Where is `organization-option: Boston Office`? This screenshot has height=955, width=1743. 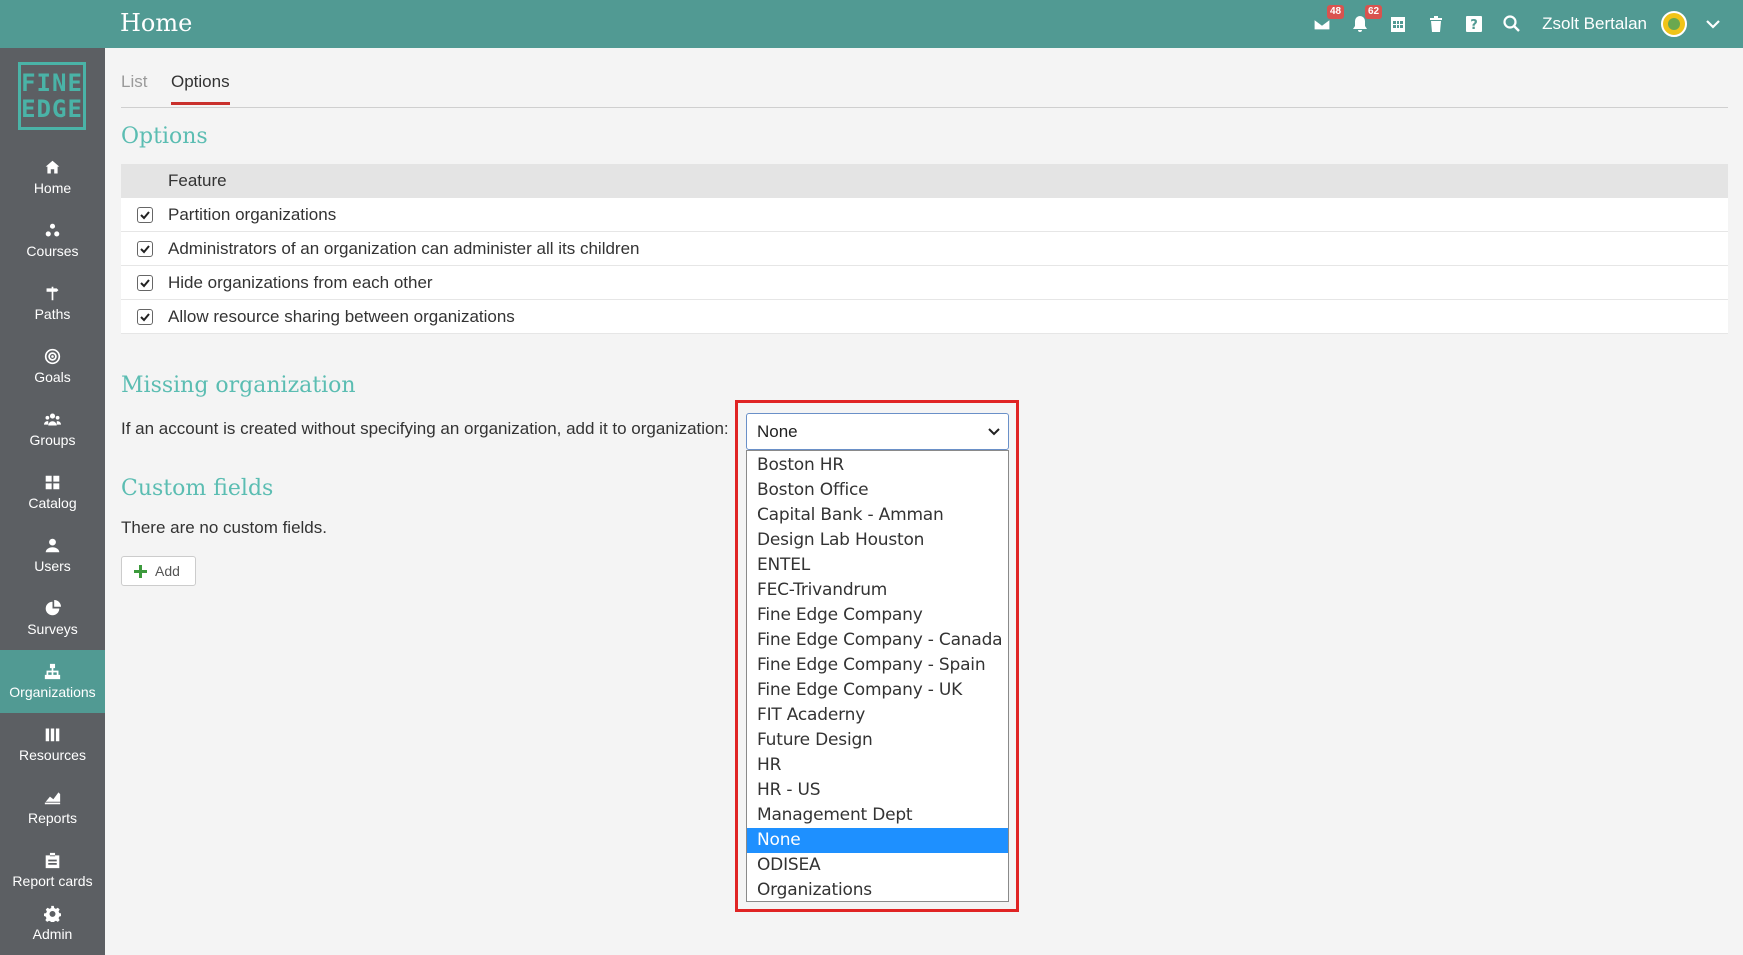
organization-option: Boston Office is located at coordinates (877, 490).